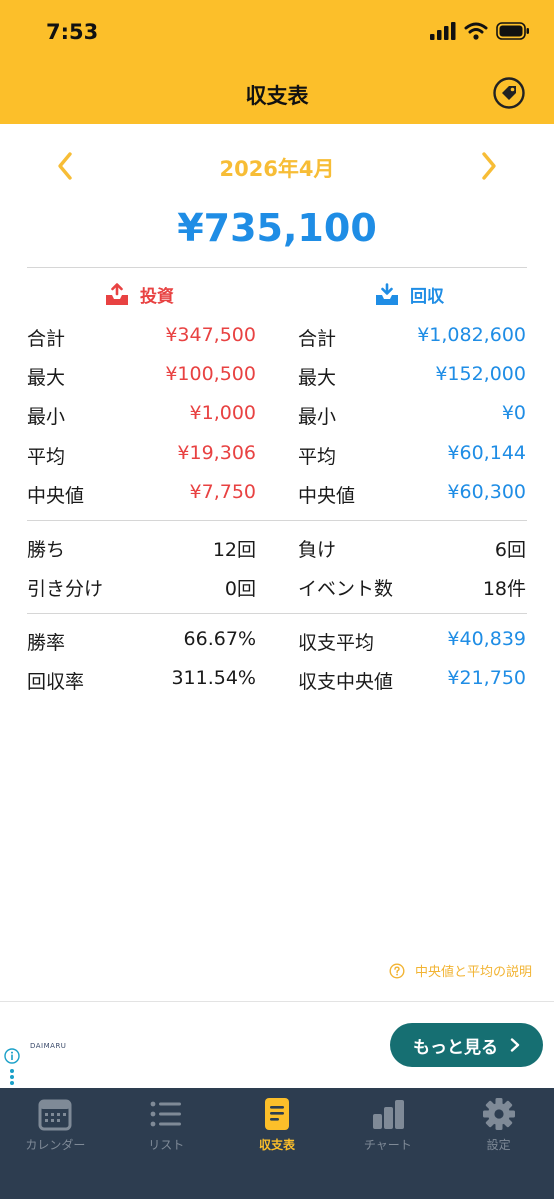 The height and width of the screenshot is (1199, 554). Describe the element at coordinates (513, 413) in the screenshot. I see `return-min-value: ¥0` at that location.